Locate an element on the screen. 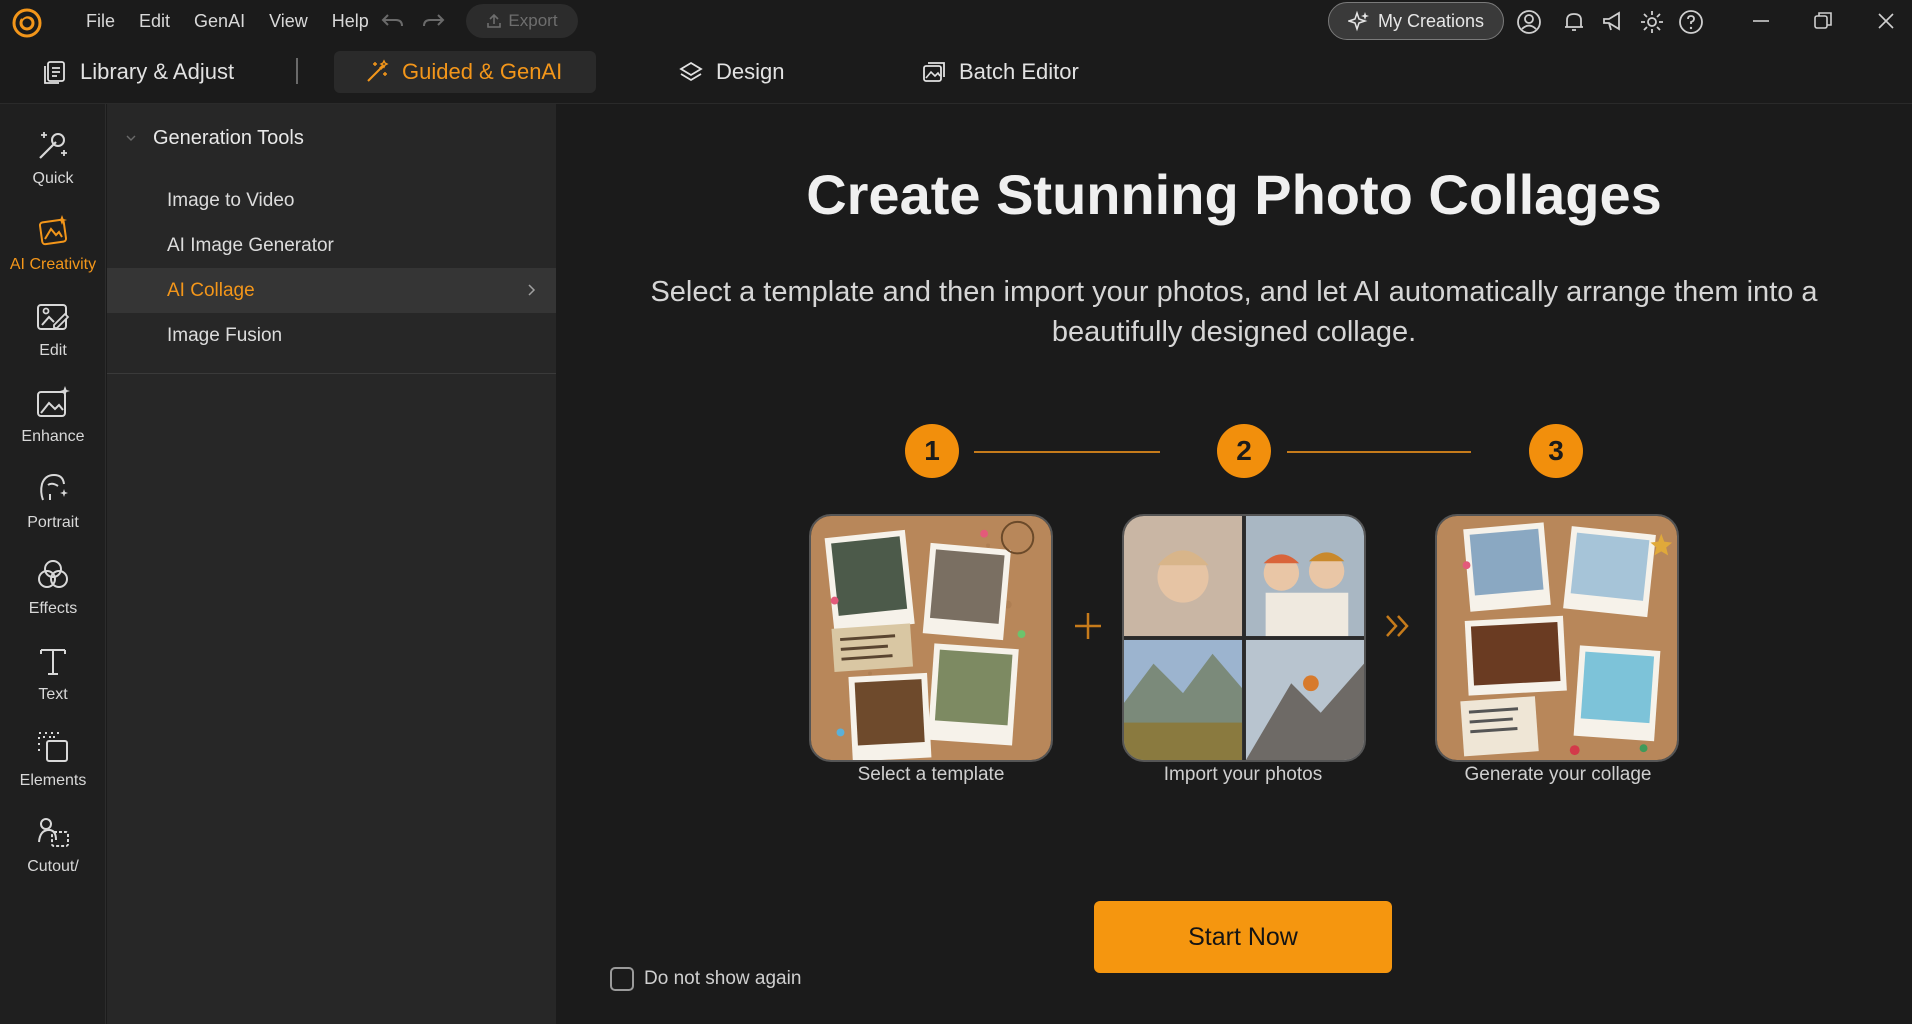 Image resolution: width=1912 pixels, height=1024 pixels. rail-item-elements: Elements is located at coordinates (53, 759).